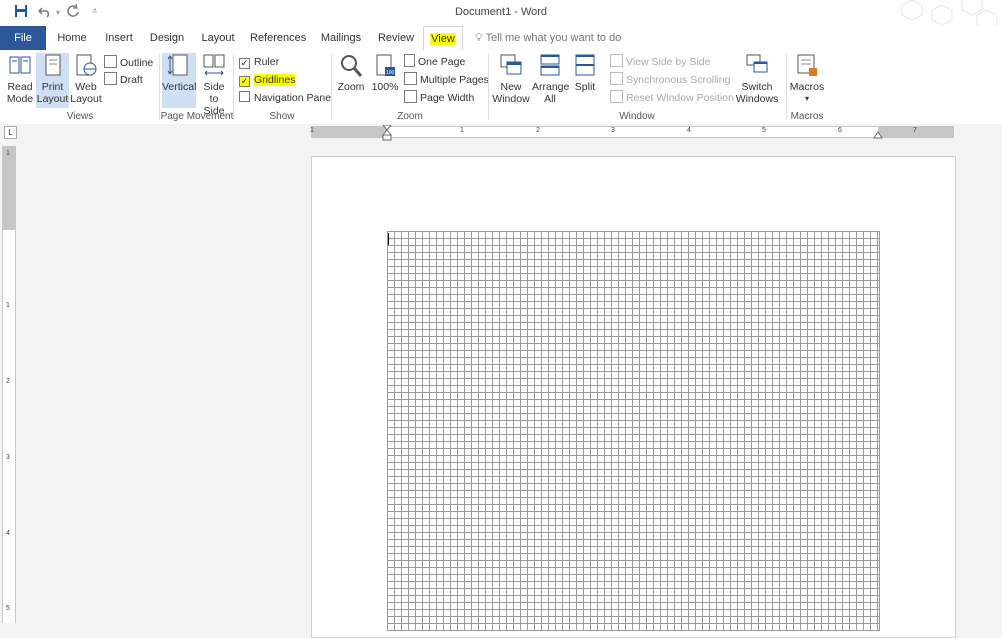 Image resolution: width=1002 pixels, height=638 pixels. I want to click on tab-view-label: View, so click(443, 39).